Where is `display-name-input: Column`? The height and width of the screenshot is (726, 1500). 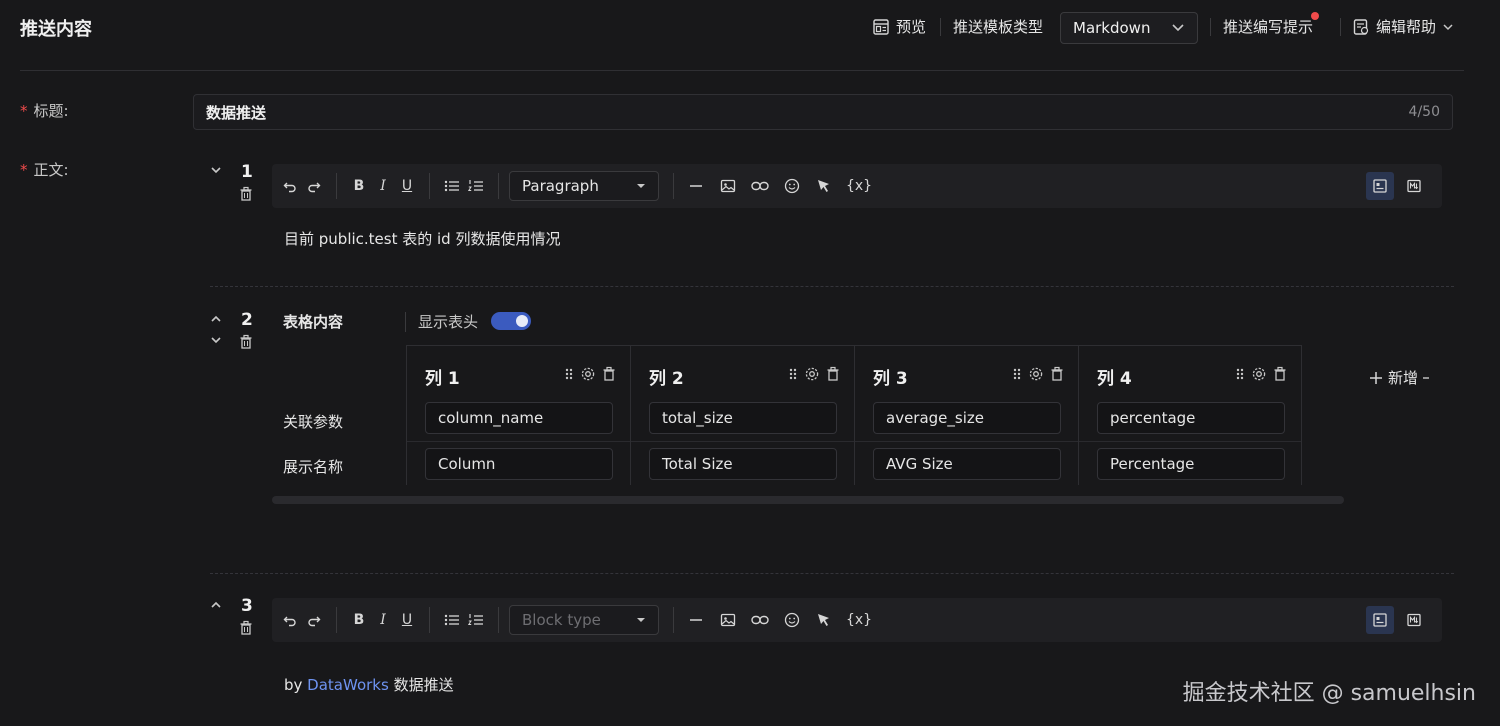
display-name-input: Column is located at coordinates (519, 464).